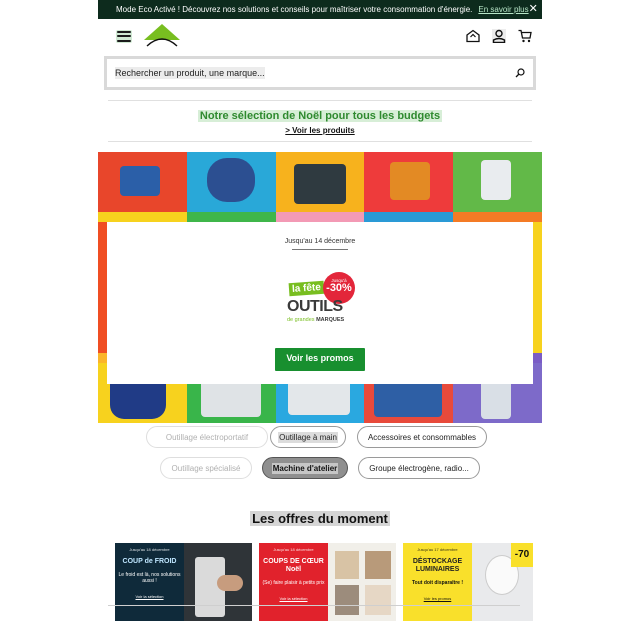 Image resolution: width=640 pixels, height=640 pixels. I want to click on site-header, so click(320, 36).